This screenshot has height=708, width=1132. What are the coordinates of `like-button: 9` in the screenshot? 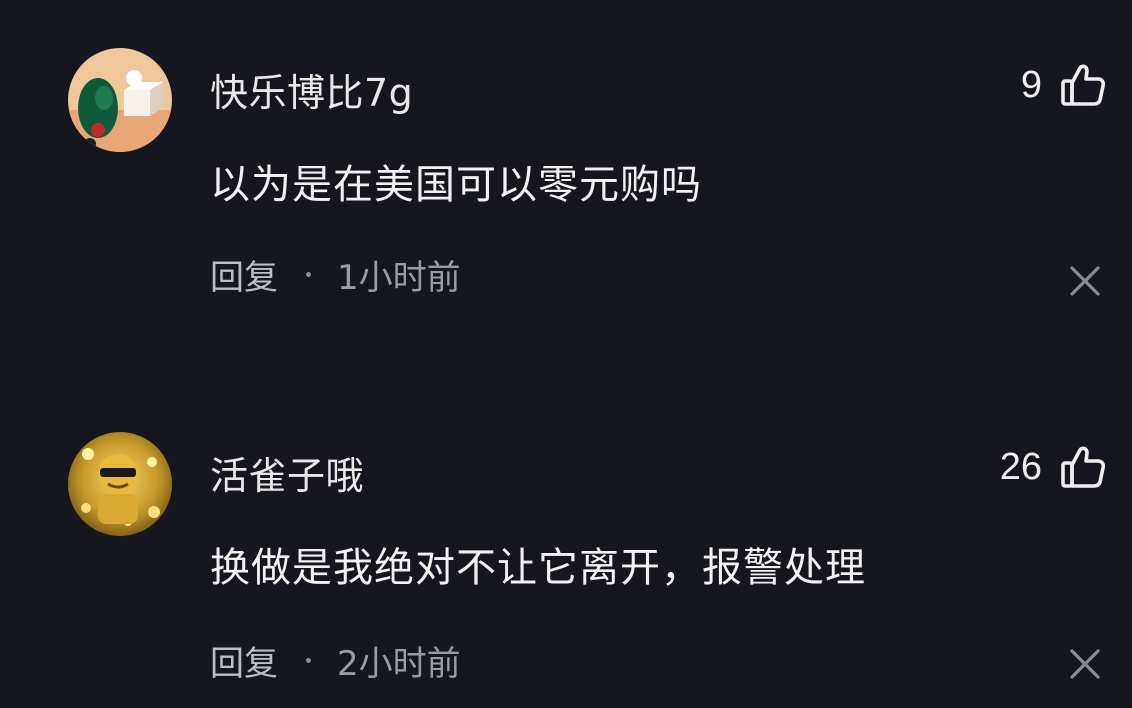 It's located at (1063, 85).